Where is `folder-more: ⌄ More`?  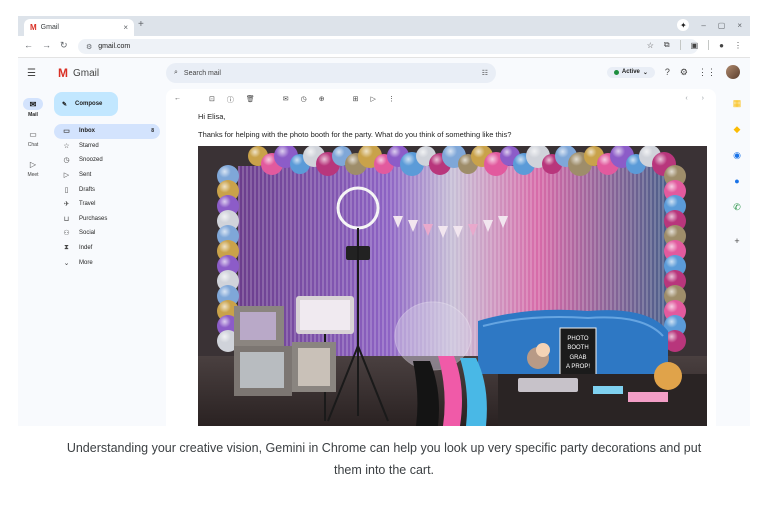 folder-more: ⌄ More is located at coordinates (107, 262).